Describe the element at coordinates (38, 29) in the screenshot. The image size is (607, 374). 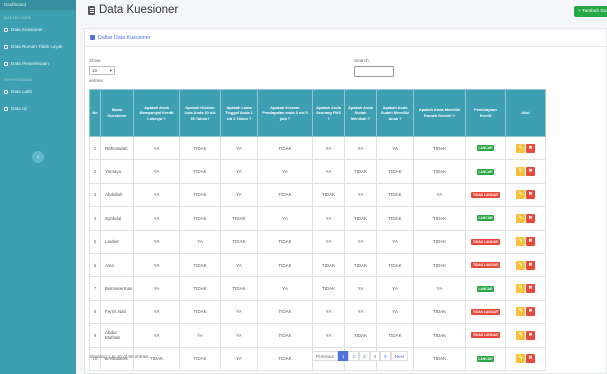
I see `sidebar-item-data-kuesioner: Data Kuesioner` at that location.